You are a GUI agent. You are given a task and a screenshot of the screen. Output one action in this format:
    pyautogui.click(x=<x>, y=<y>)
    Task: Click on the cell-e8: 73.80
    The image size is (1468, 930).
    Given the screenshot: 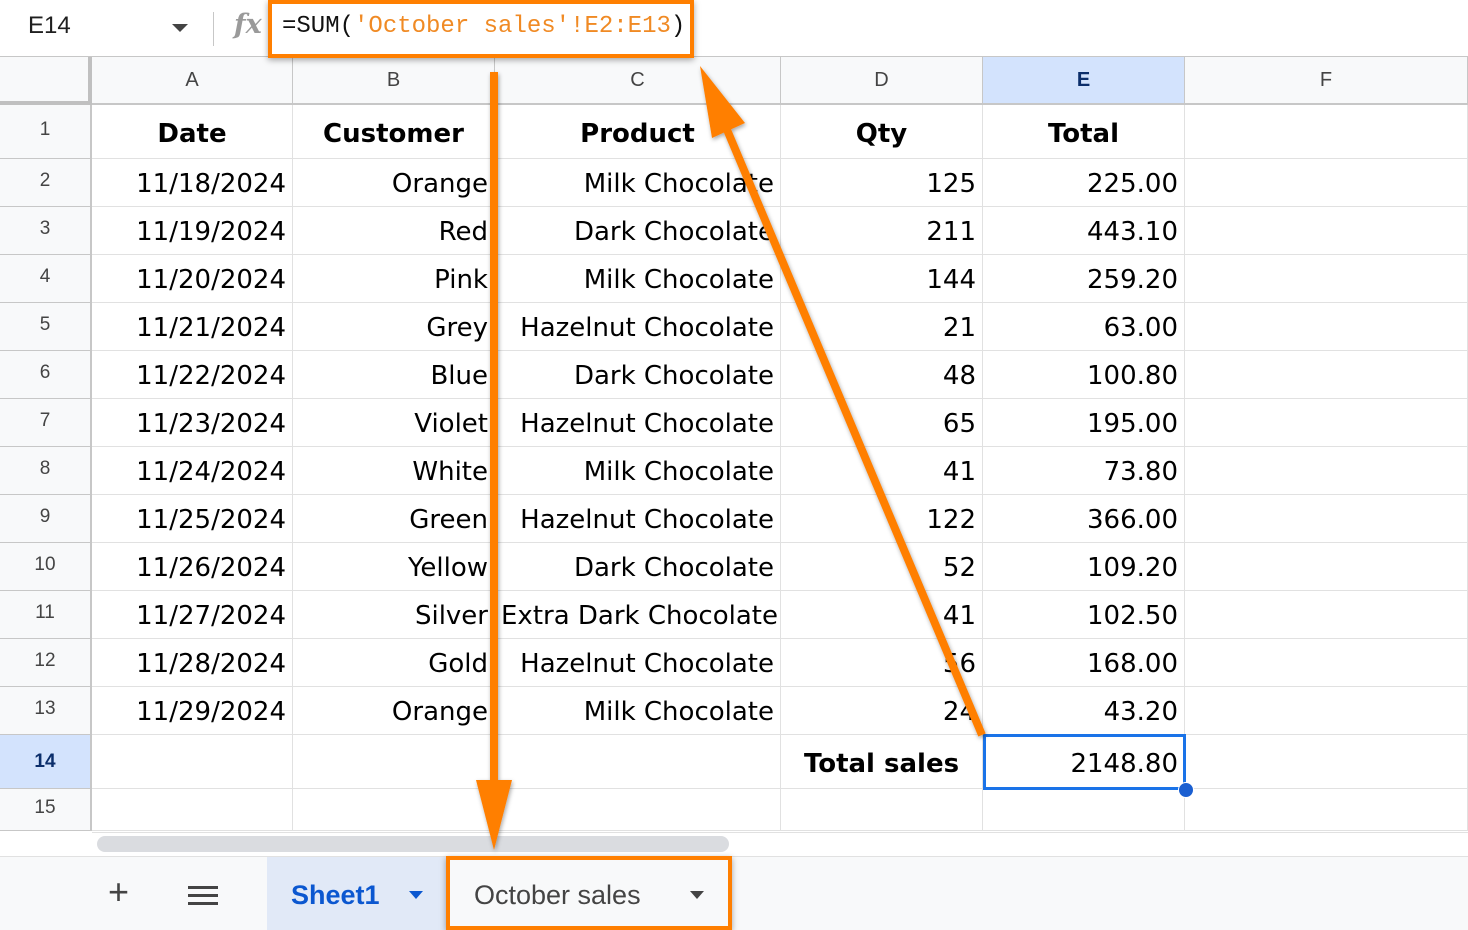 What is the action you would take?
    pyautogui.click(x=1084, y=471)
    